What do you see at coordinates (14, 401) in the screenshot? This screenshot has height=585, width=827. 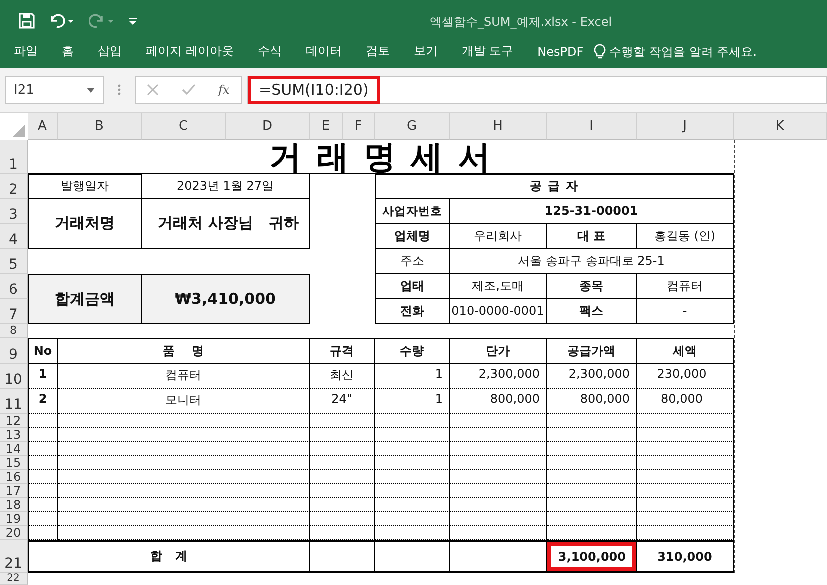 I see `row-header: 11` at bounding box center [14, 401].